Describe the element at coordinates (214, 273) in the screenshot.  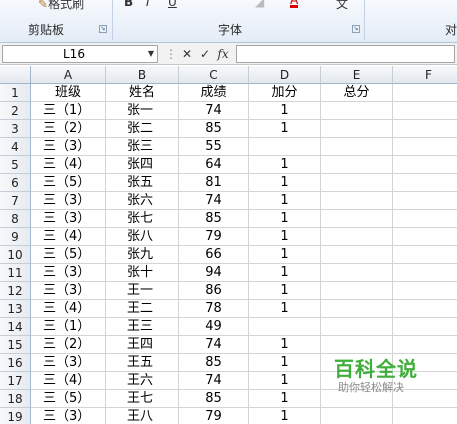
I see `cell-c: 94` at that location.